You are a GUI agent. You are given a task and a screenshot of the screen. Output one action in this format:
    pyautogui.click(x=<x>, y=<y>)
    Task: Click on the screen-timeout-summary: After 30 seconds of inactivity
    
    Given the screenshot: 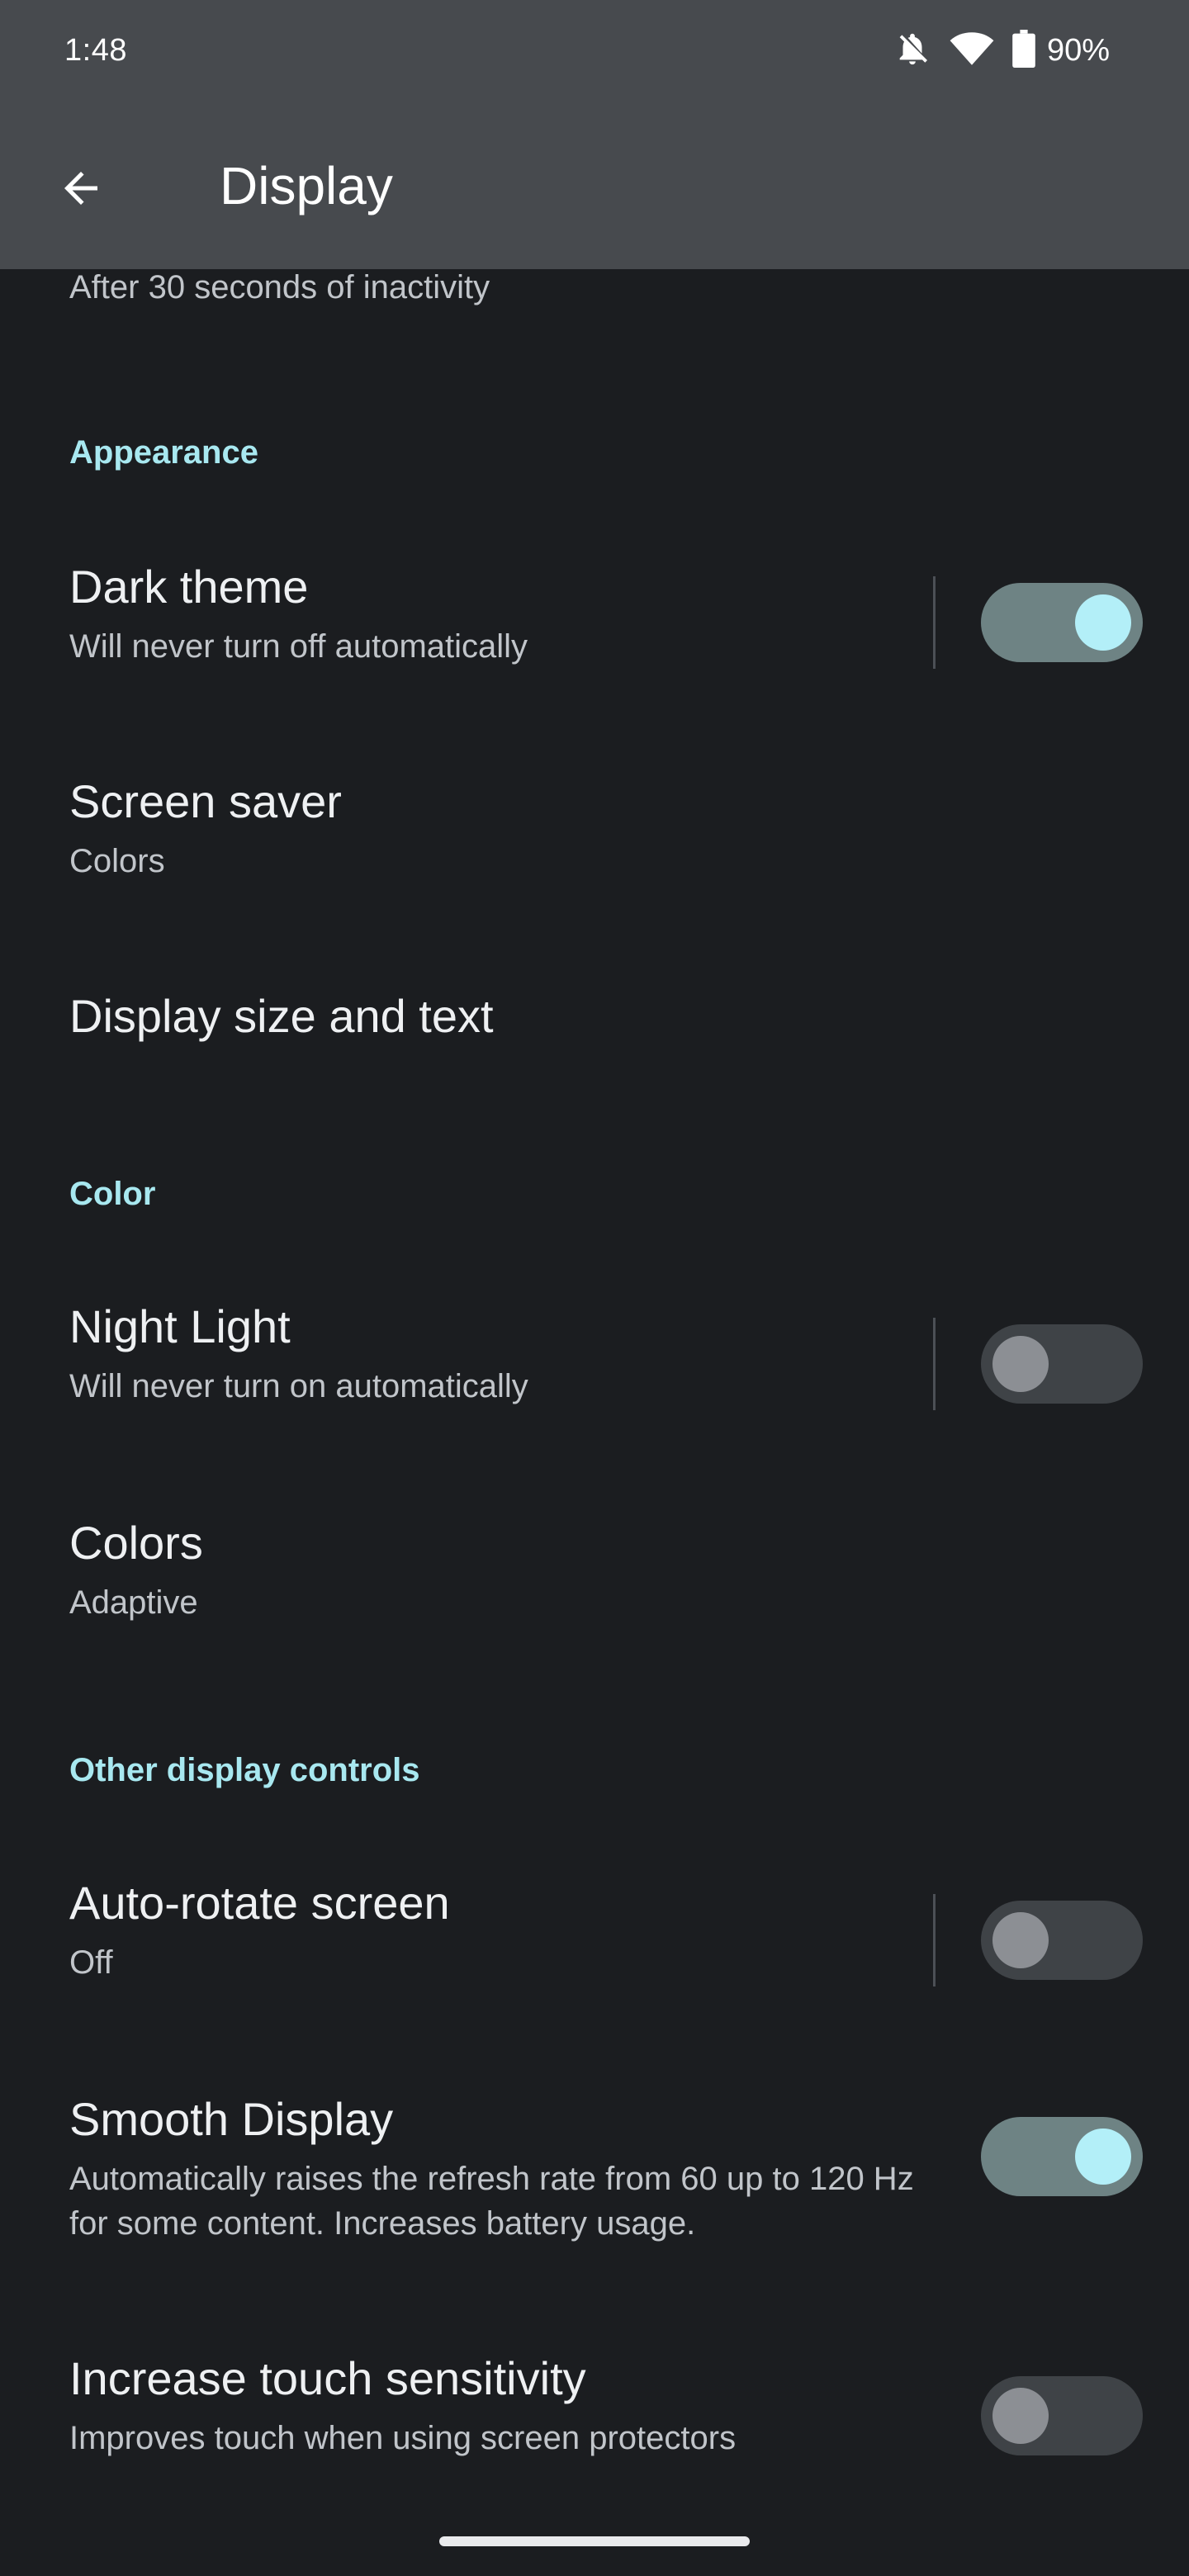 What is the action you would take?
    pyautogui.click(x=279, y=287)
    